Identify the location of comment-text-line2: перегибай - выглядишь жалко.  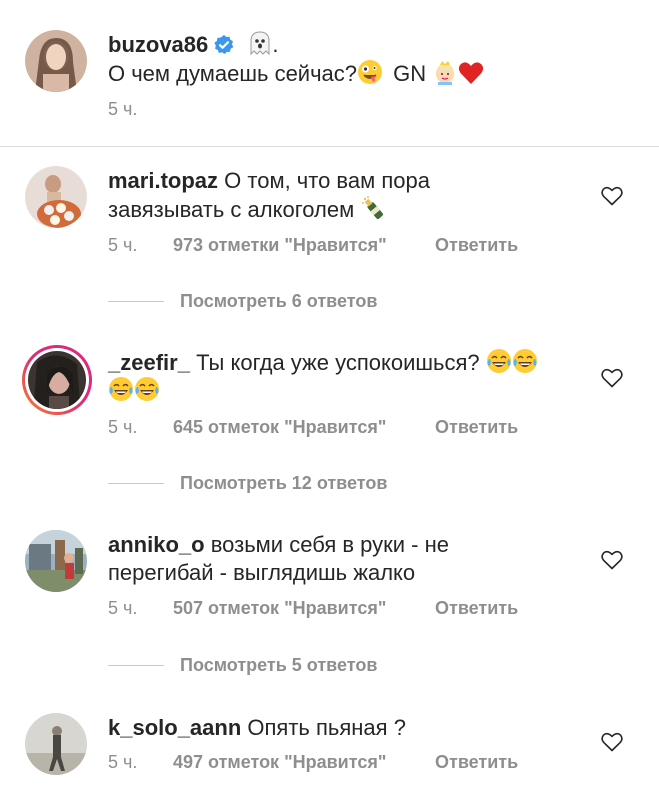
(262, 572).